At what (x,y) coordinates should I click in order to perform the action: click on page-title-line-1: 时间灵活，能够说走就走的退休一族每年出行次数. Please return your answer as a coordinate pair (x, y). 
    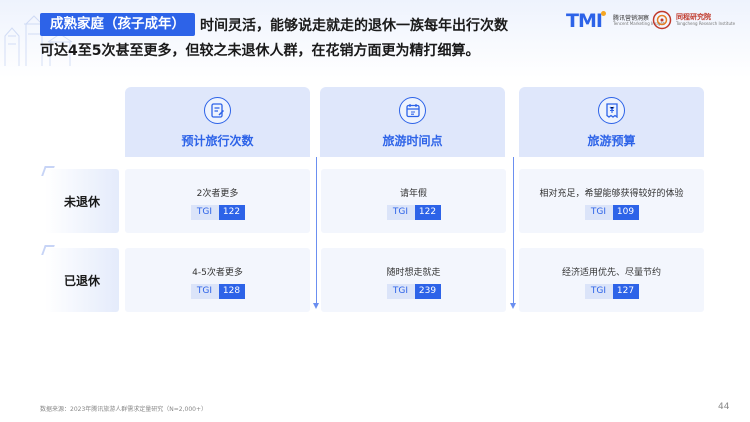
    Looking at the image, I should click on (354, 26).